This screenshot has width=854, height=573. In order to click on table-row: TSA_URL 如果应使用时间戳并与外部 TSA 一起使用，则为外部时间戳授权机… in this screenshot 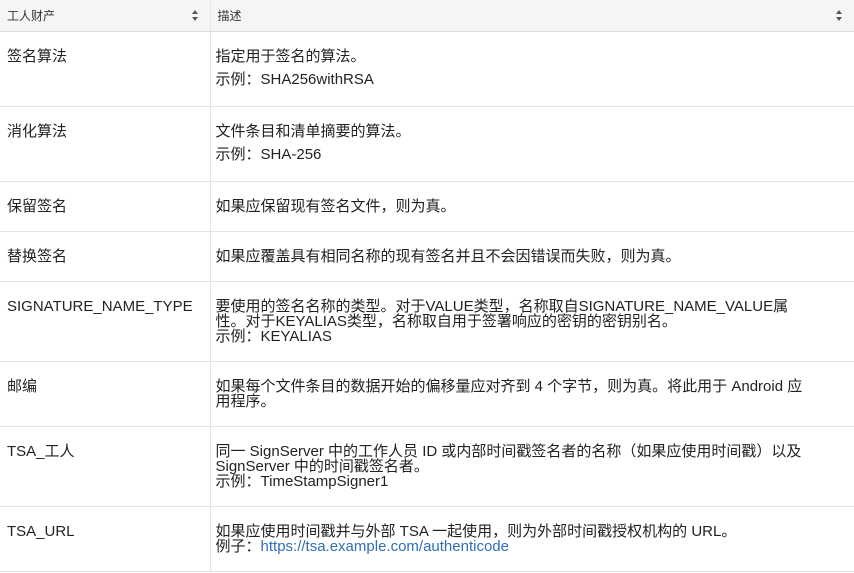, I will do `click(427, 539)`.